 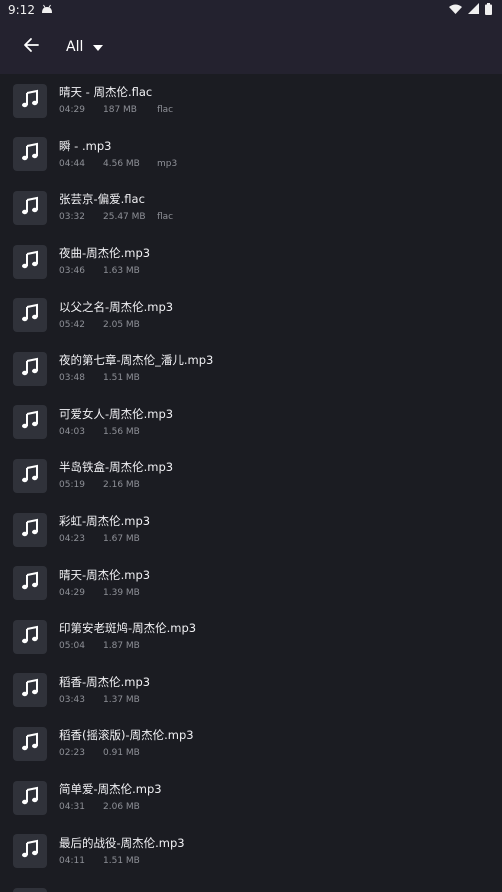 What do you see at coordinates (126, 743) in the screenshot?
I see `song-meta: 稻香(摇滚版)-周杰伦.mp3 02:23 0.91 MB` at bounding box center [126, 743].